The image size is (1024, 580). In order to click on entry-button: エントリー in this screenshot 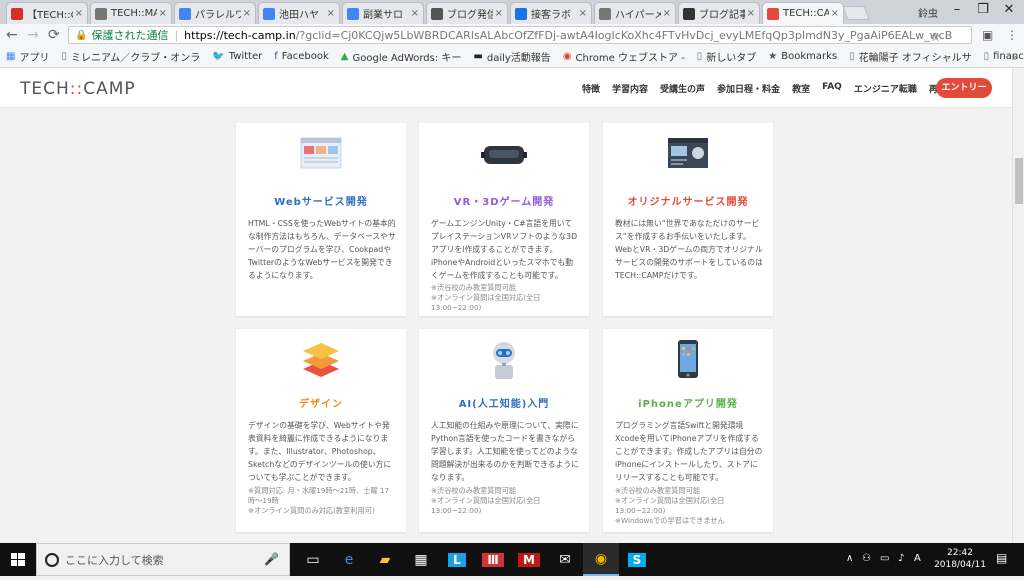, I will do `click(964, 88)`.